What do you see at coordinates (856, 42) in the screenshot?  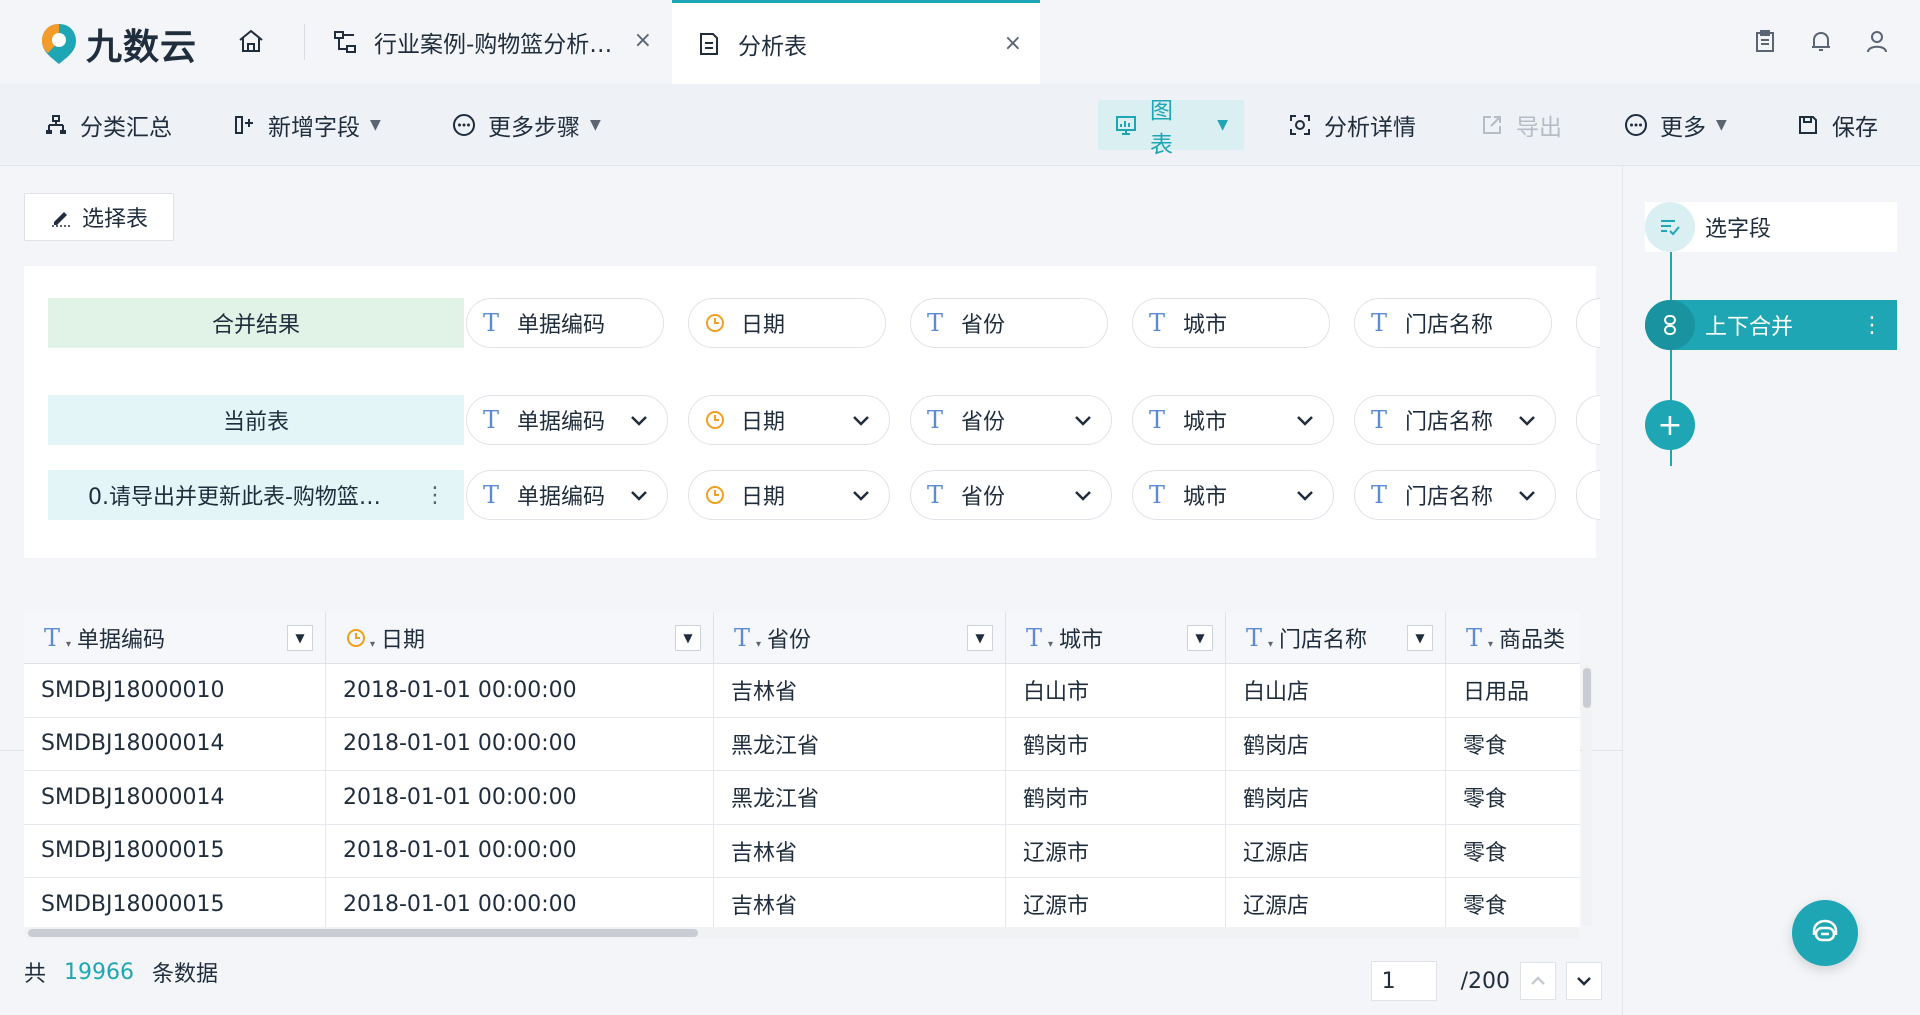 I see `tab-analysis-table: 分析表 ×` at bounding box center [856, 42].